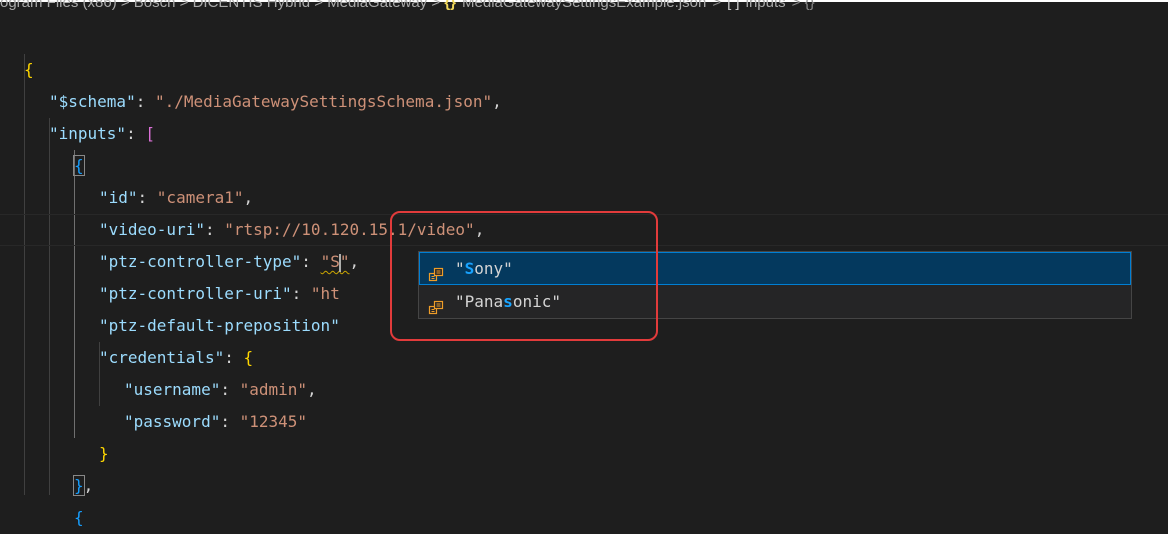 This screenshot has height=534, width=1168. What do you see at coordinates (29, 70) in the screenshot?
I see `code-line-1: {` at bounding box center [29, 70].